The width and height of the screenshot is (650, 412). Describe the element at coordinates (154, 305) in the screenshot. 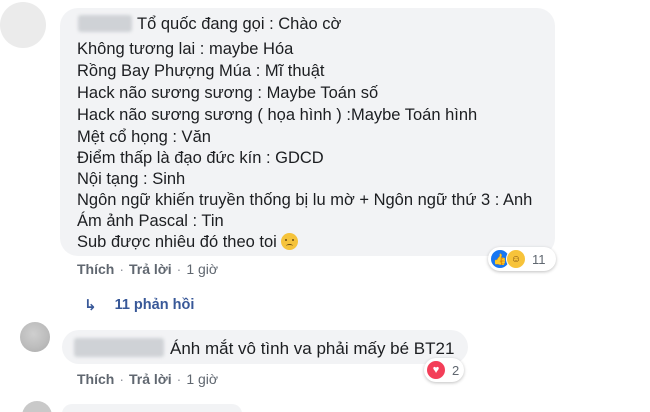

I see `view-replies-label: 11 phản hồi` at that location.